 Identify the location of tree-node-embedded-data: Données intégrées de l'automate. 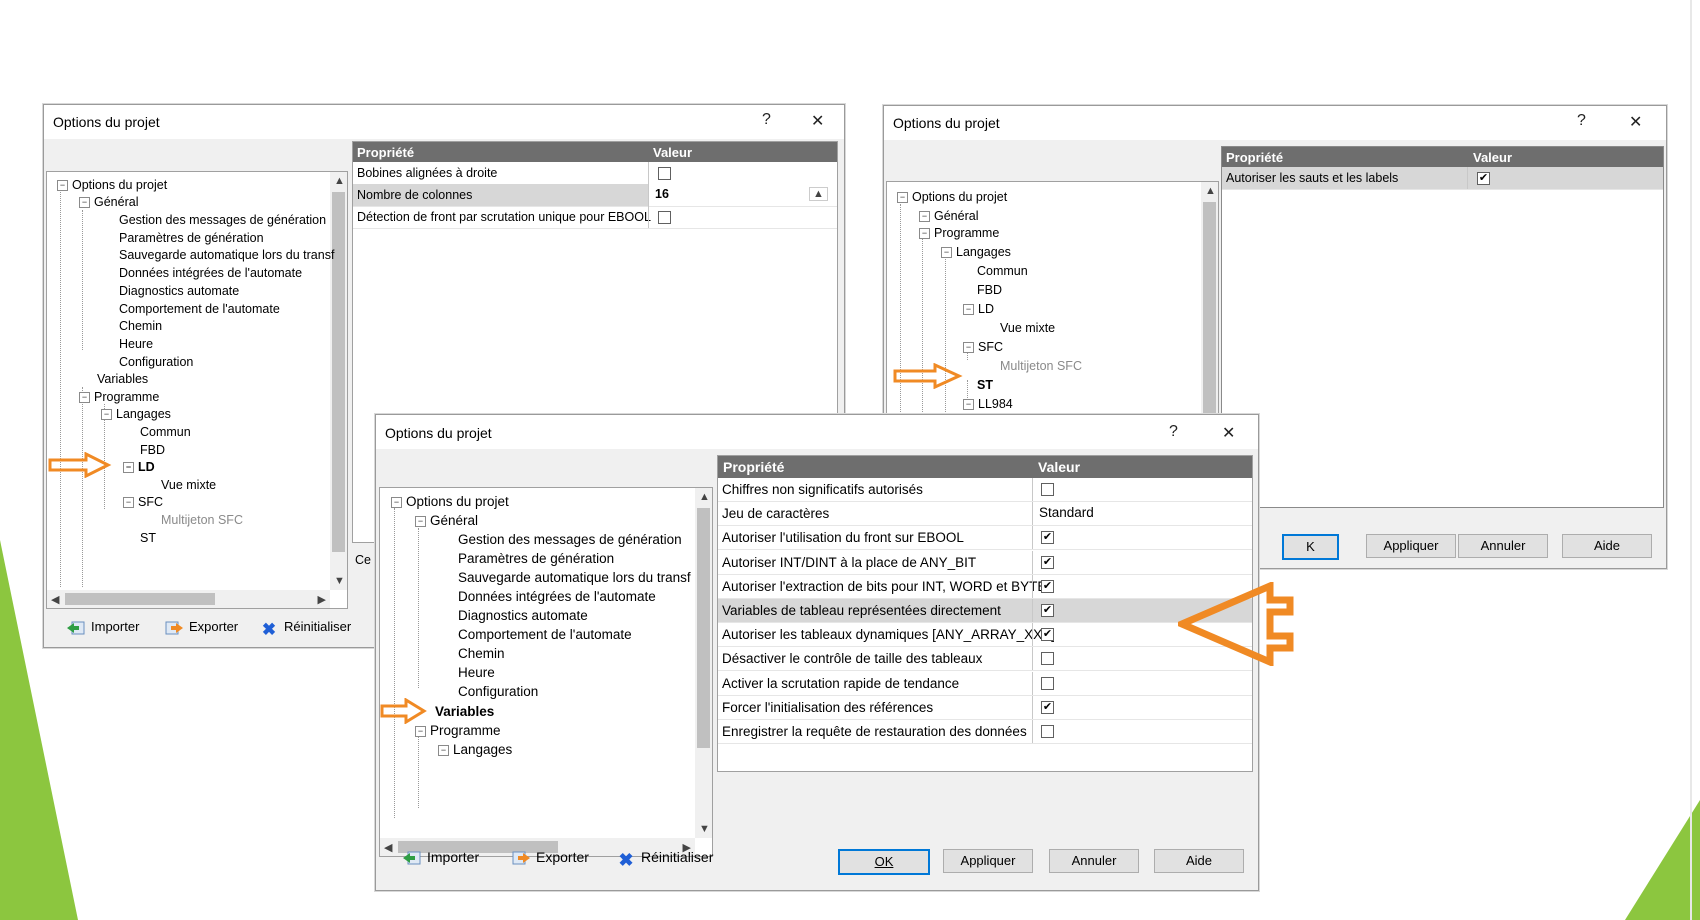
(210, 273).